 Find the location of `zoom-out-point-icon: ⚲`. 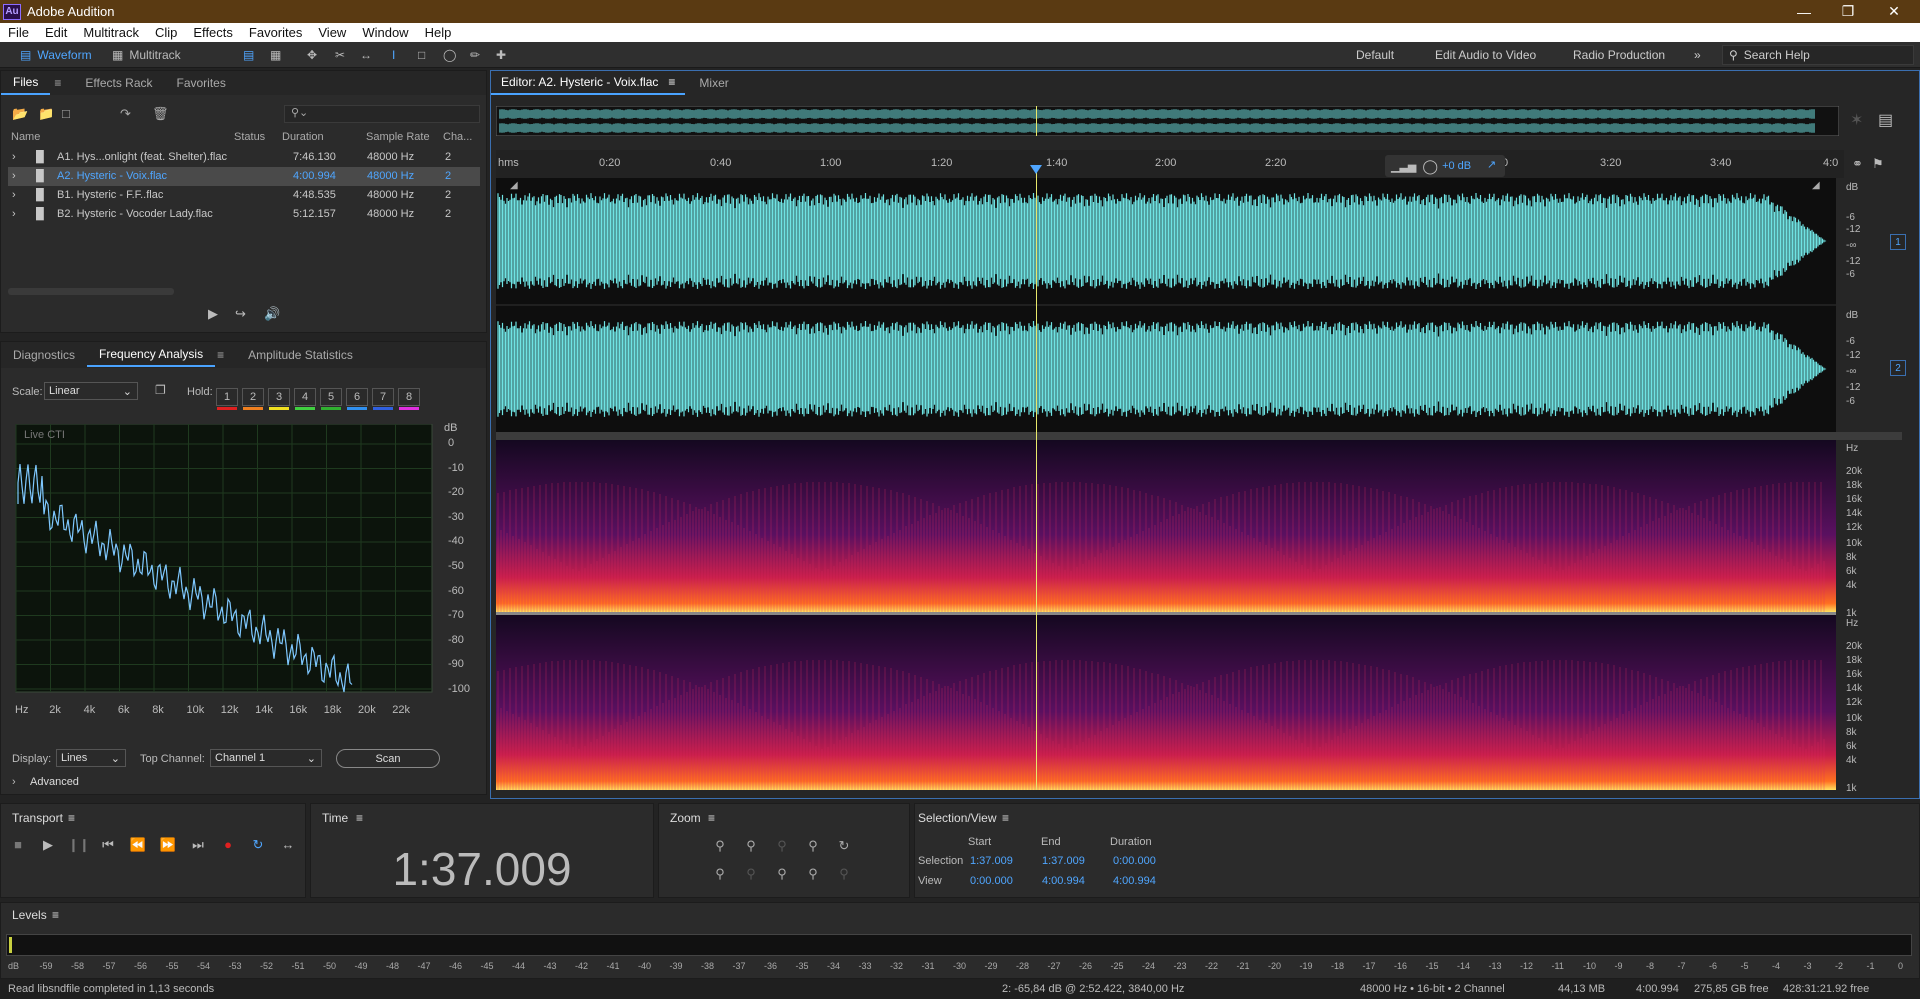

zoom-out-point-icon: ⚲ is located at coordinates (813, 874).